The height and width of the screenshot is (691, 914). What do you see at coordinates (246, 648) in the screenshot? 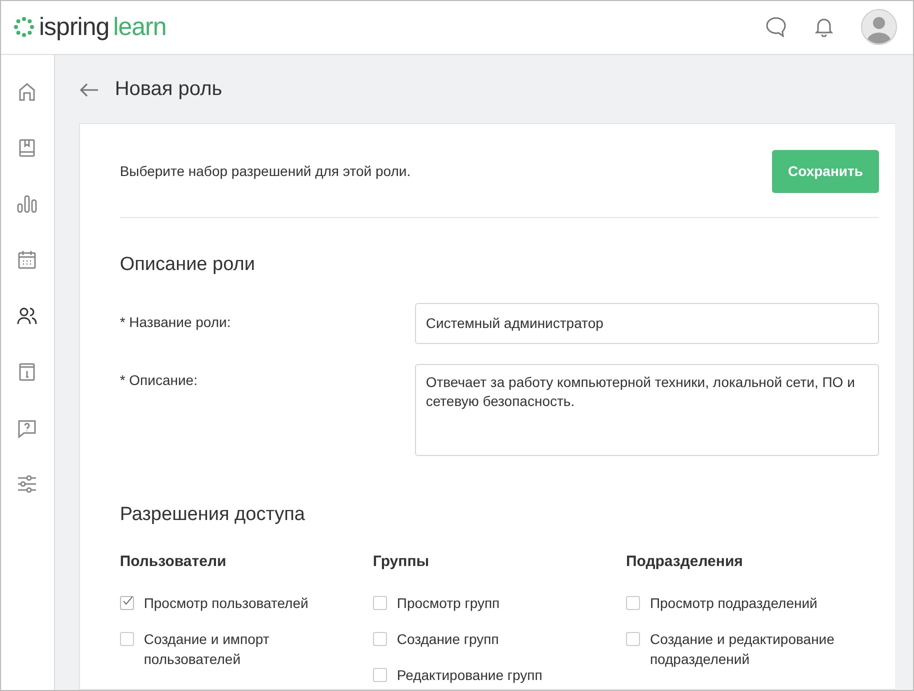
I see `permission-checkbox: Создание и импорт пользователей` at bounding box center [246, 648].